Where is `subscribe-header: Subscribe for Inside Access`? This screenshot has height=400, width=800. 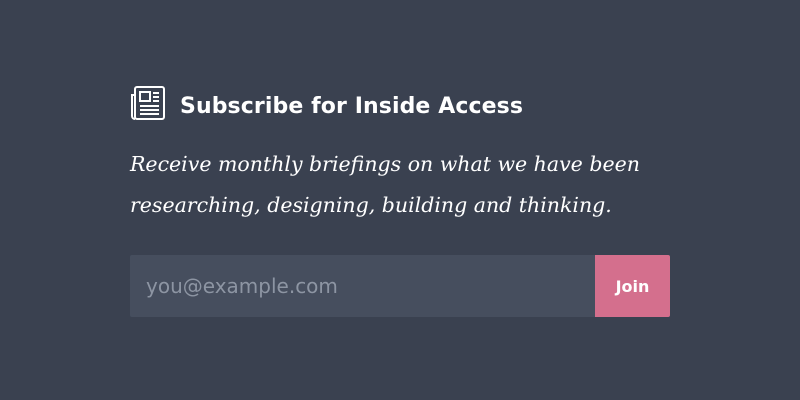
subscribe-header: Subscribe for Inside Access is located at coordinates (410, 103).